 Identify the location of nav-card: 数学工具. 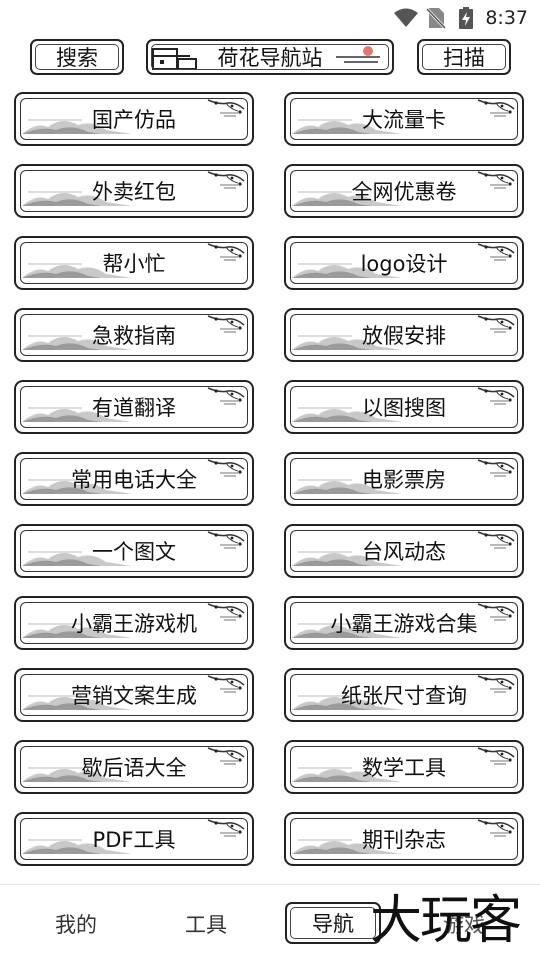
(404, 767).